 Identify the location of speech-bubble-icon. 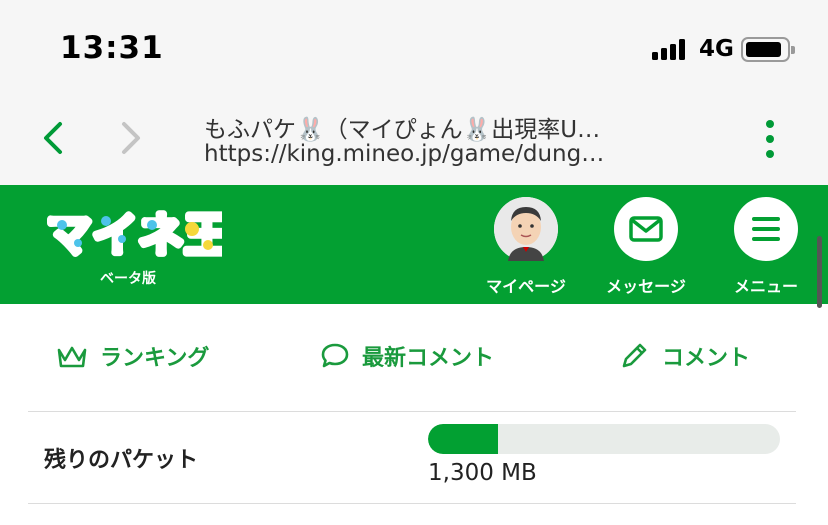
(335, 355).